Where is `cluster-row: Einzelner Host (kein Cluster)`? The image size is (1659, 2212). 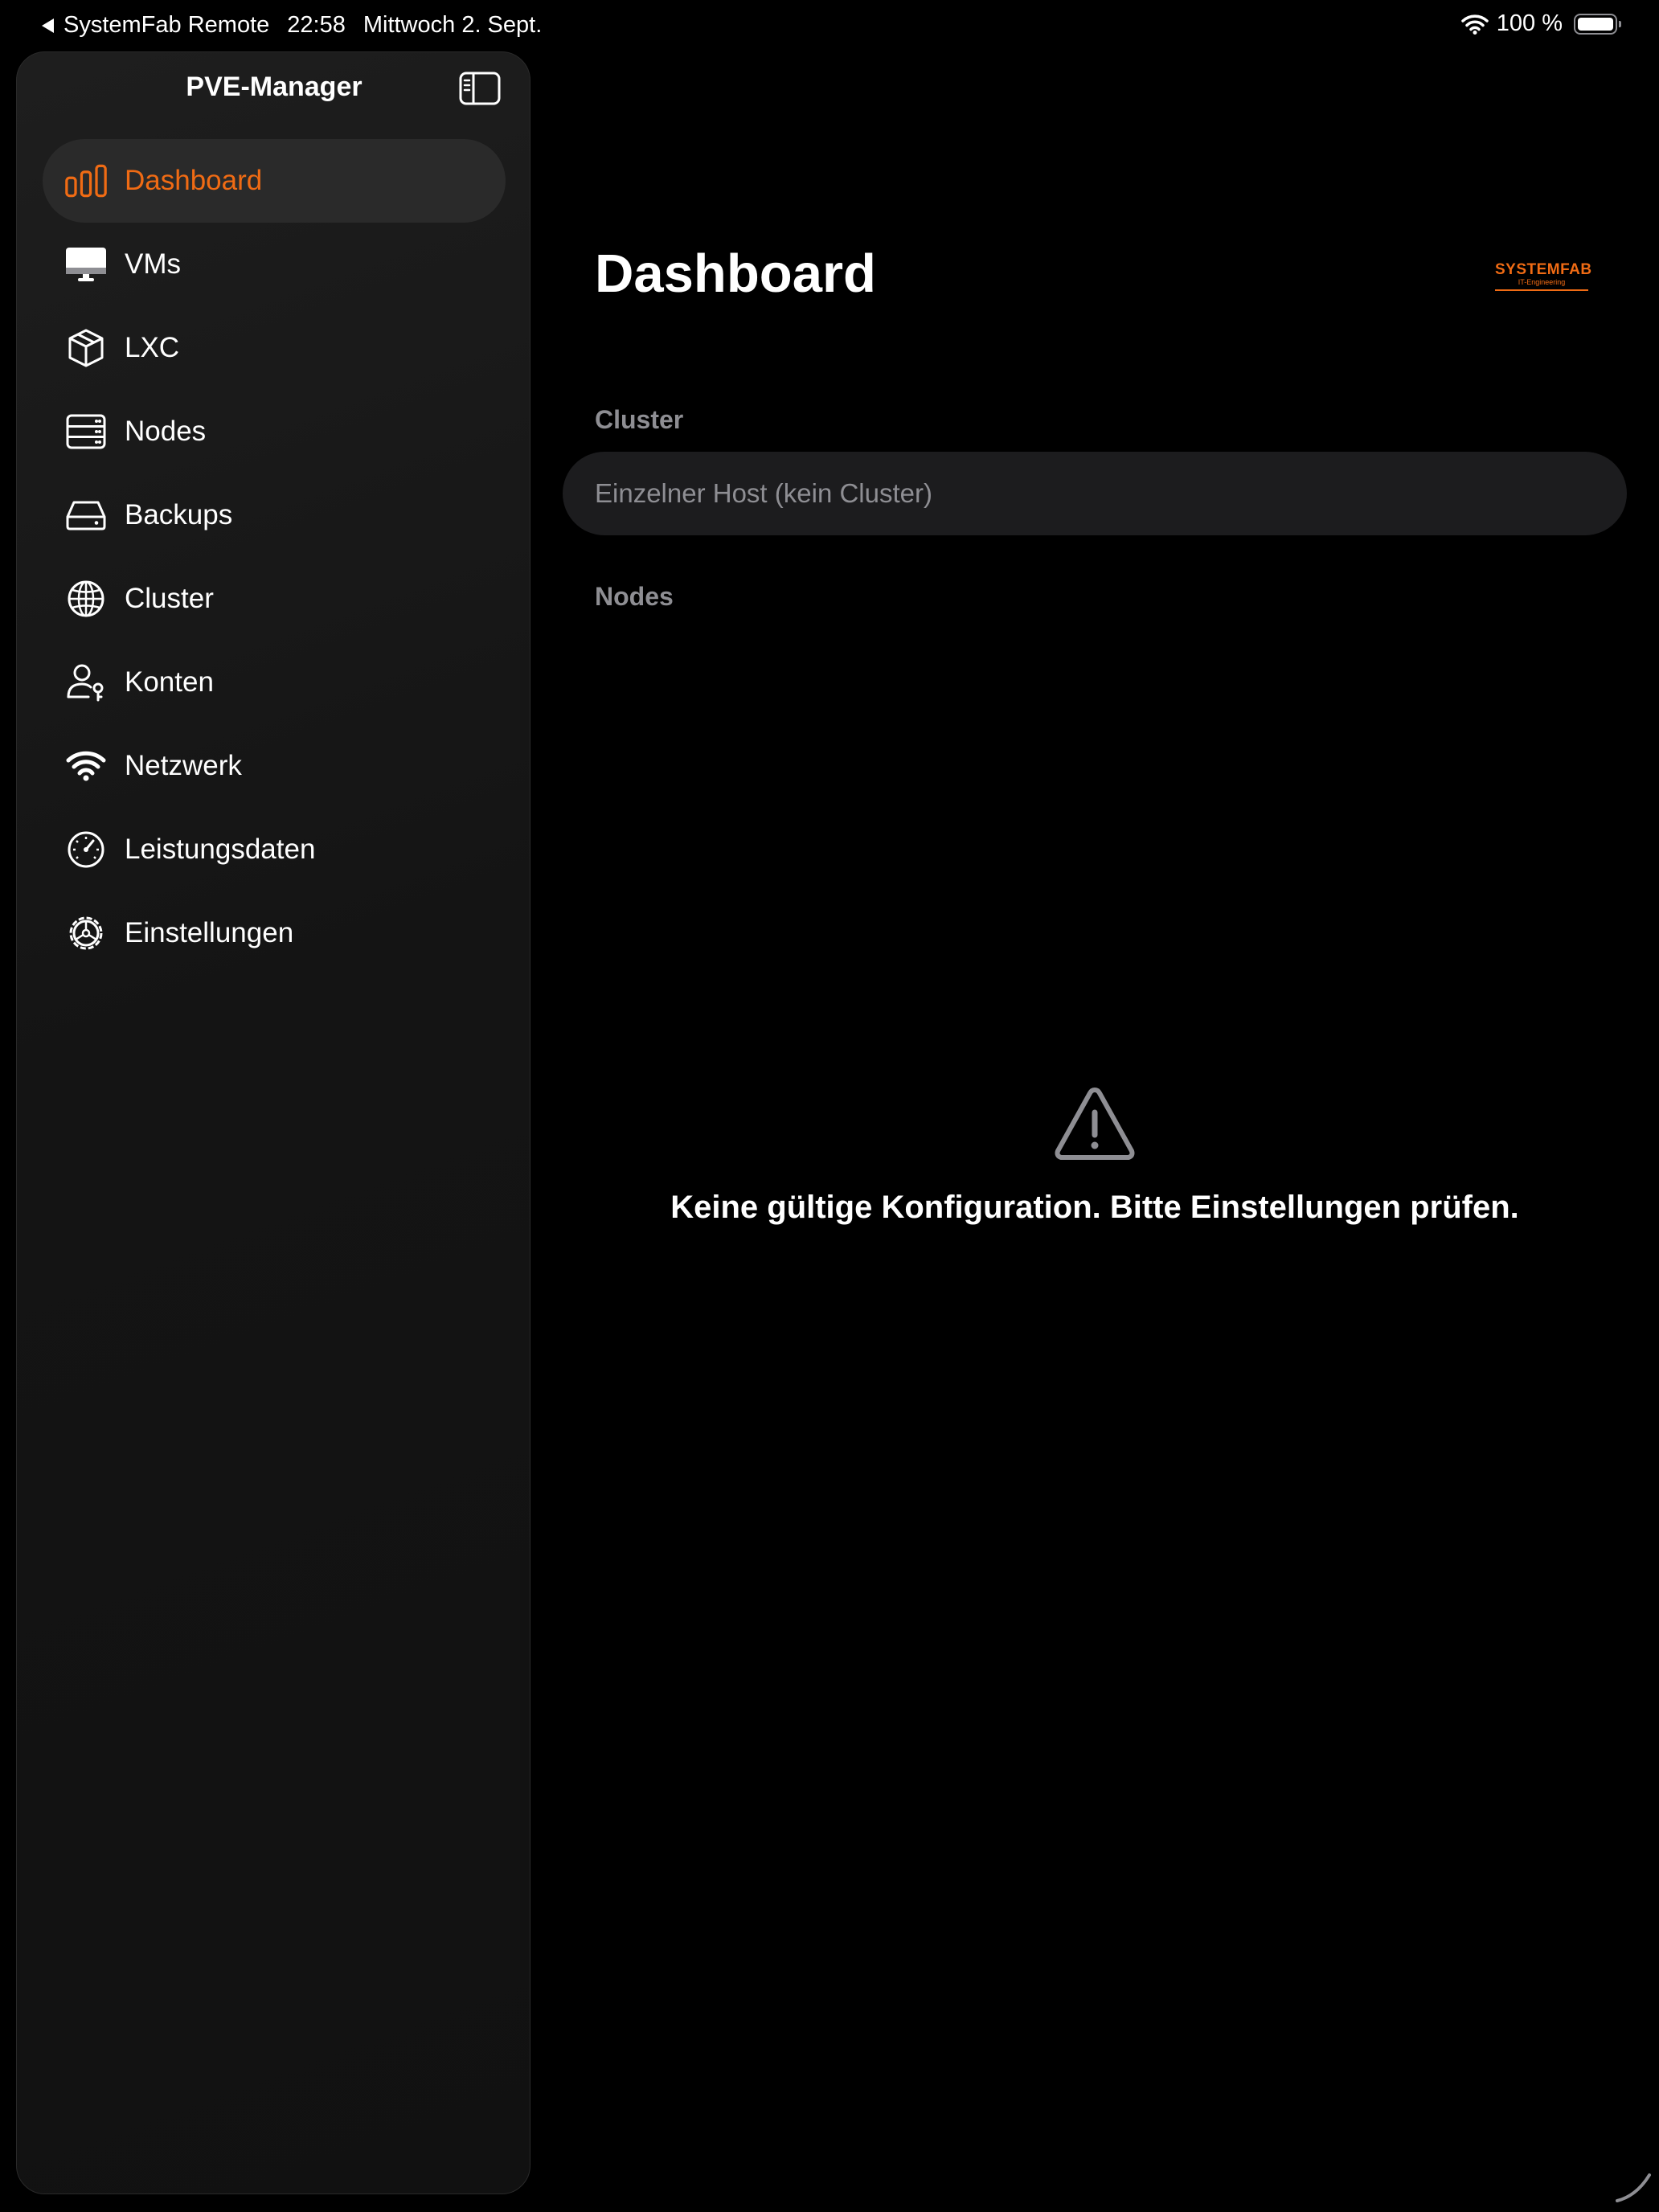 cluster-row: Einzelner Host (kein Cluster) is located at coordinates (1095, 493).